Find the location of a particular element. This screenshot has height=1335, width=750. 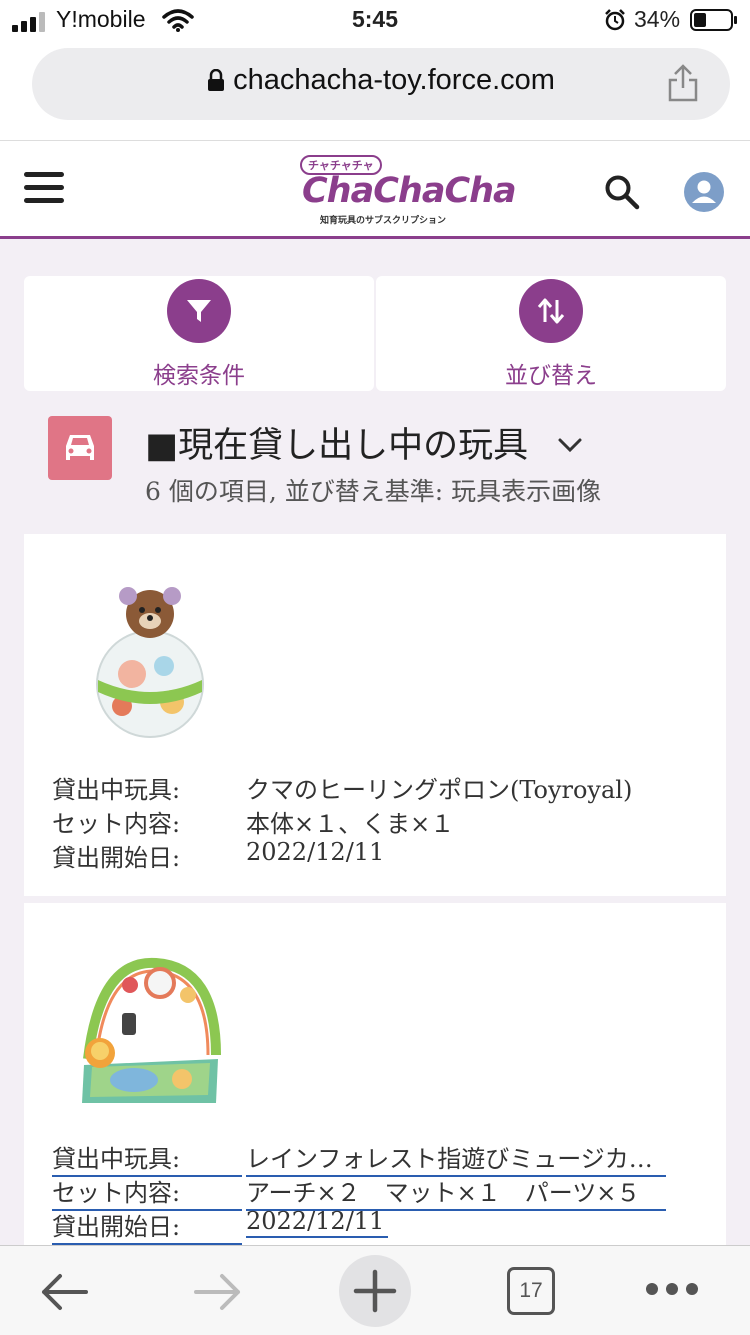

plus-icon is located at coordinates (375, 1291).